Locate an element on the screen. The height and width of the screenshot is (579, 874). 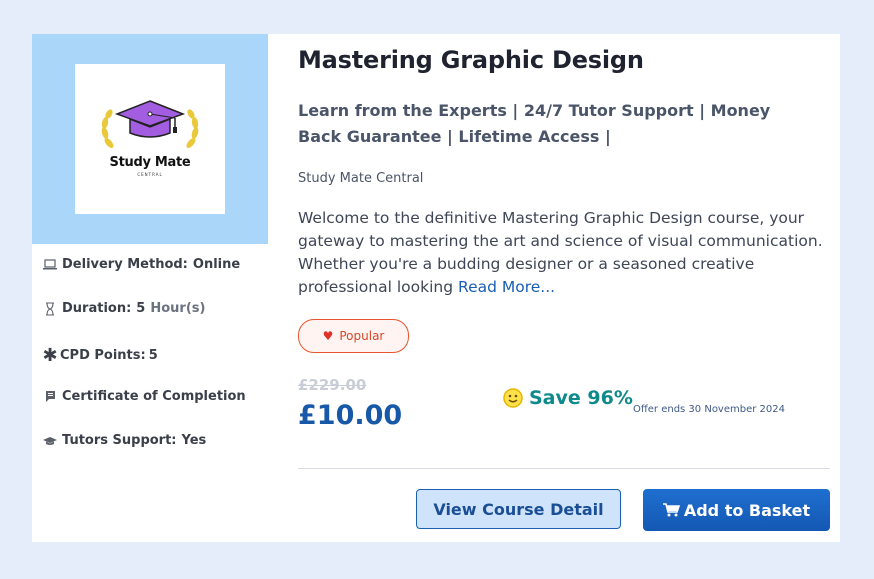
view-course-detail-button: View Course Detail is located at coordinates (518, 509).